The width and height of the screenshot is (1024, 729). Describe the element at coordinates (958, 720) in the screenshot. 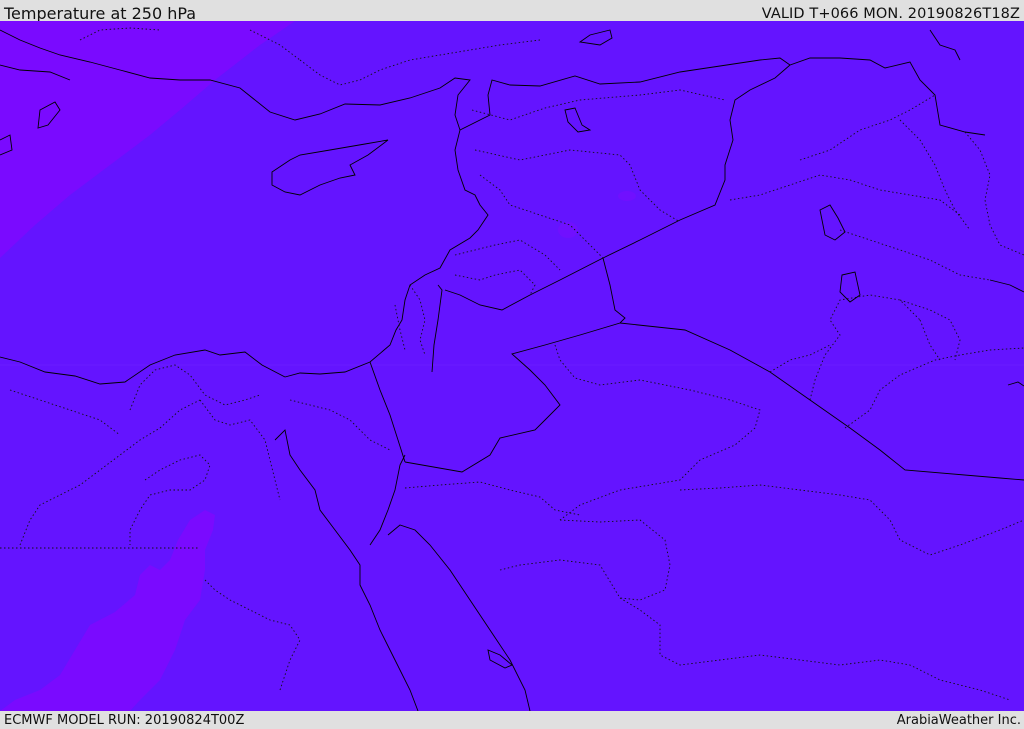

I see `credit-label: ArabiaWeather Inc.` at that location.